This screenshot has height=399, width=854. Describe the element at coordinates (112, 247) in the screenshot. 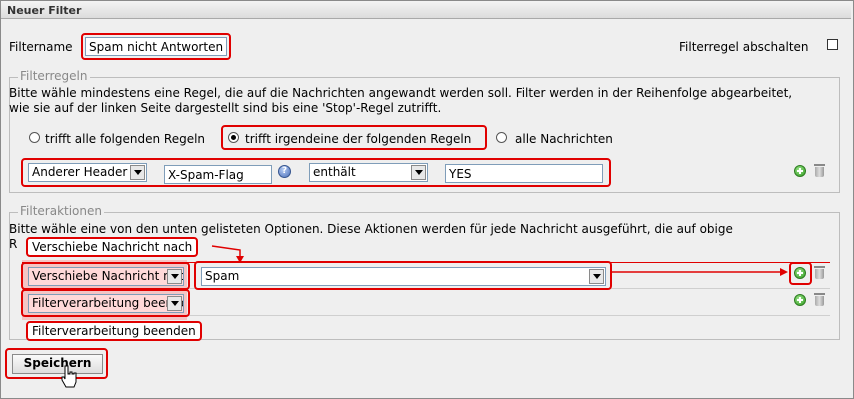

I see `callout-move-message: Verschiebe Nachricht nach` at that location.